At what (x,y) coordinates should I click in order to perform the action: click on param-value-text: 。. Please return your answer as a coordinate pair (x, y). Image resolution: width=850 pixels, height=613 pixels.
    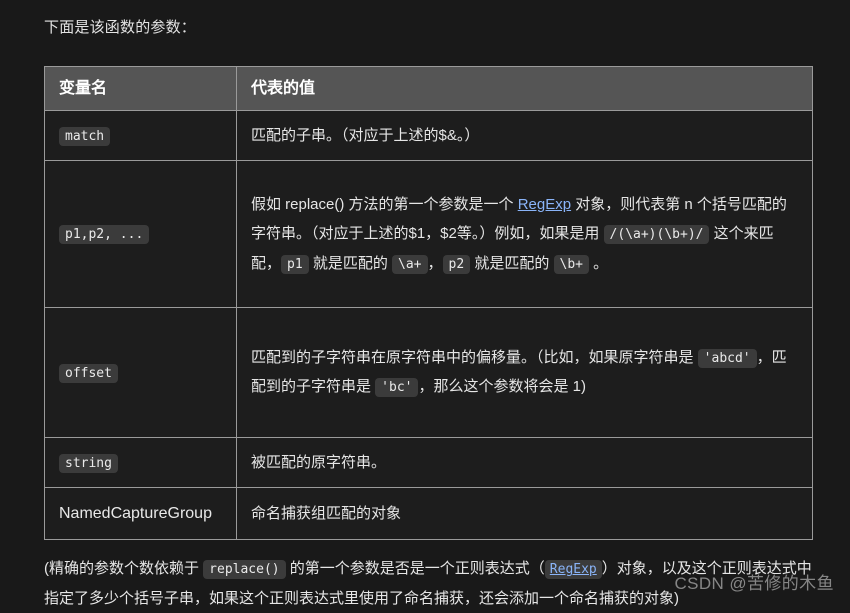
    Looking at the image, I should click on (599, 263).